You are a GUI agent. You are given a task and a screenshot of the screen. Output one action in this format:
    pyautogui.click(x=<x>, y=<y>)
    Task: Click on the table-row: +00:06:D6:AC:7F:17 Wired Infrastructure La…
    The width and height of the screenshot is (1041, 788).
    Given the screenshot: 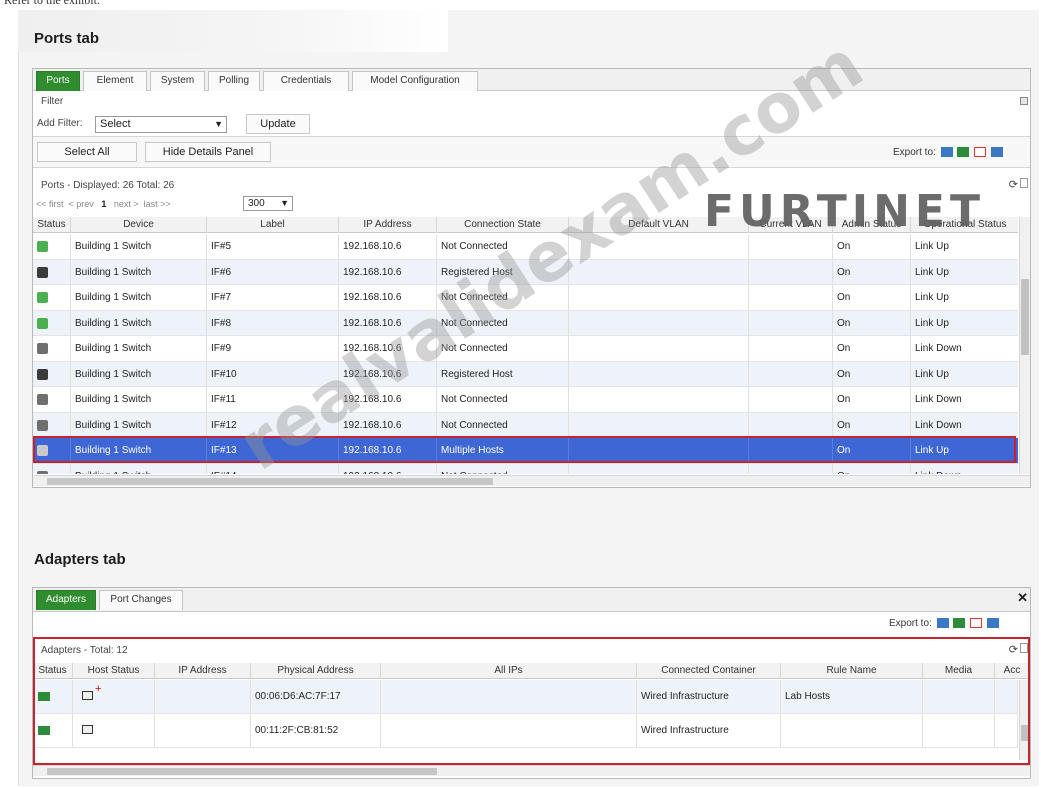 What is the action you would take?
    pyautogui.click(x=525, y=697)
    